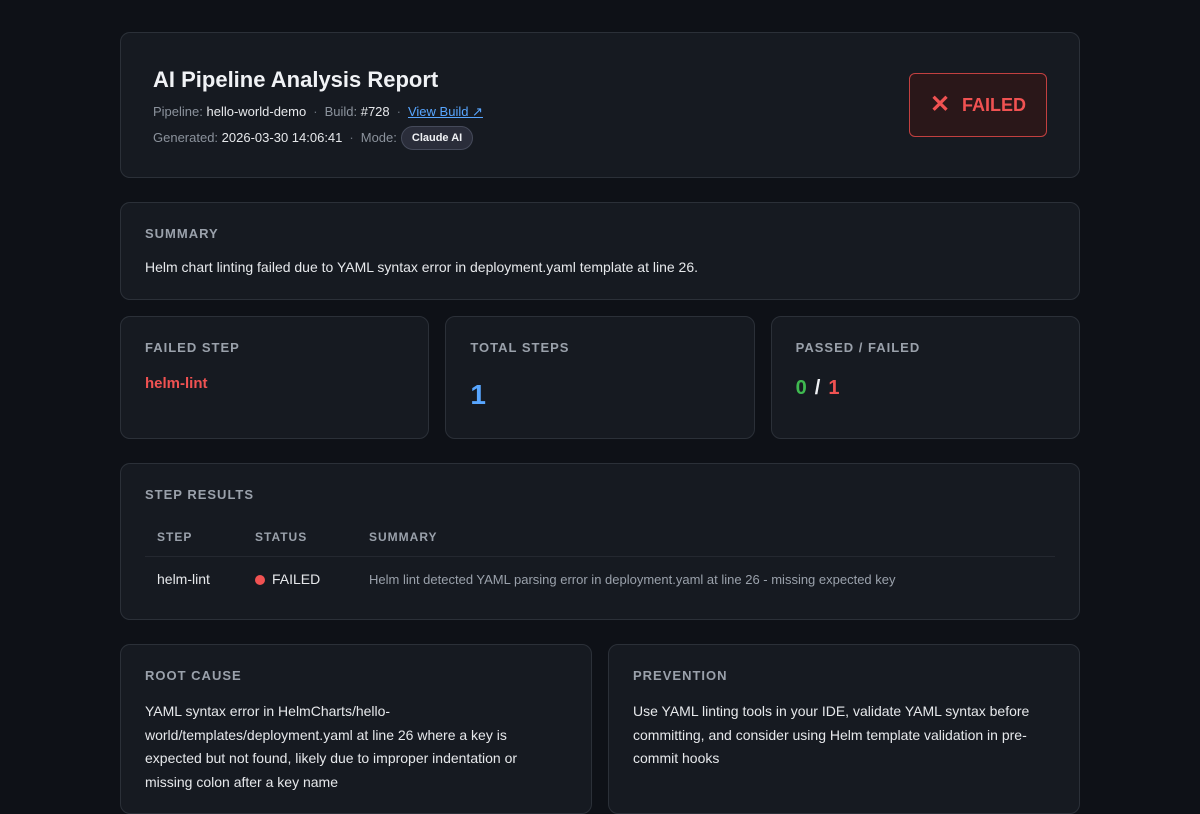 This screenshot has width=1200, height=814. I want to click on total-steps-card: TOTAL STEPS 1, so click(600, 377).